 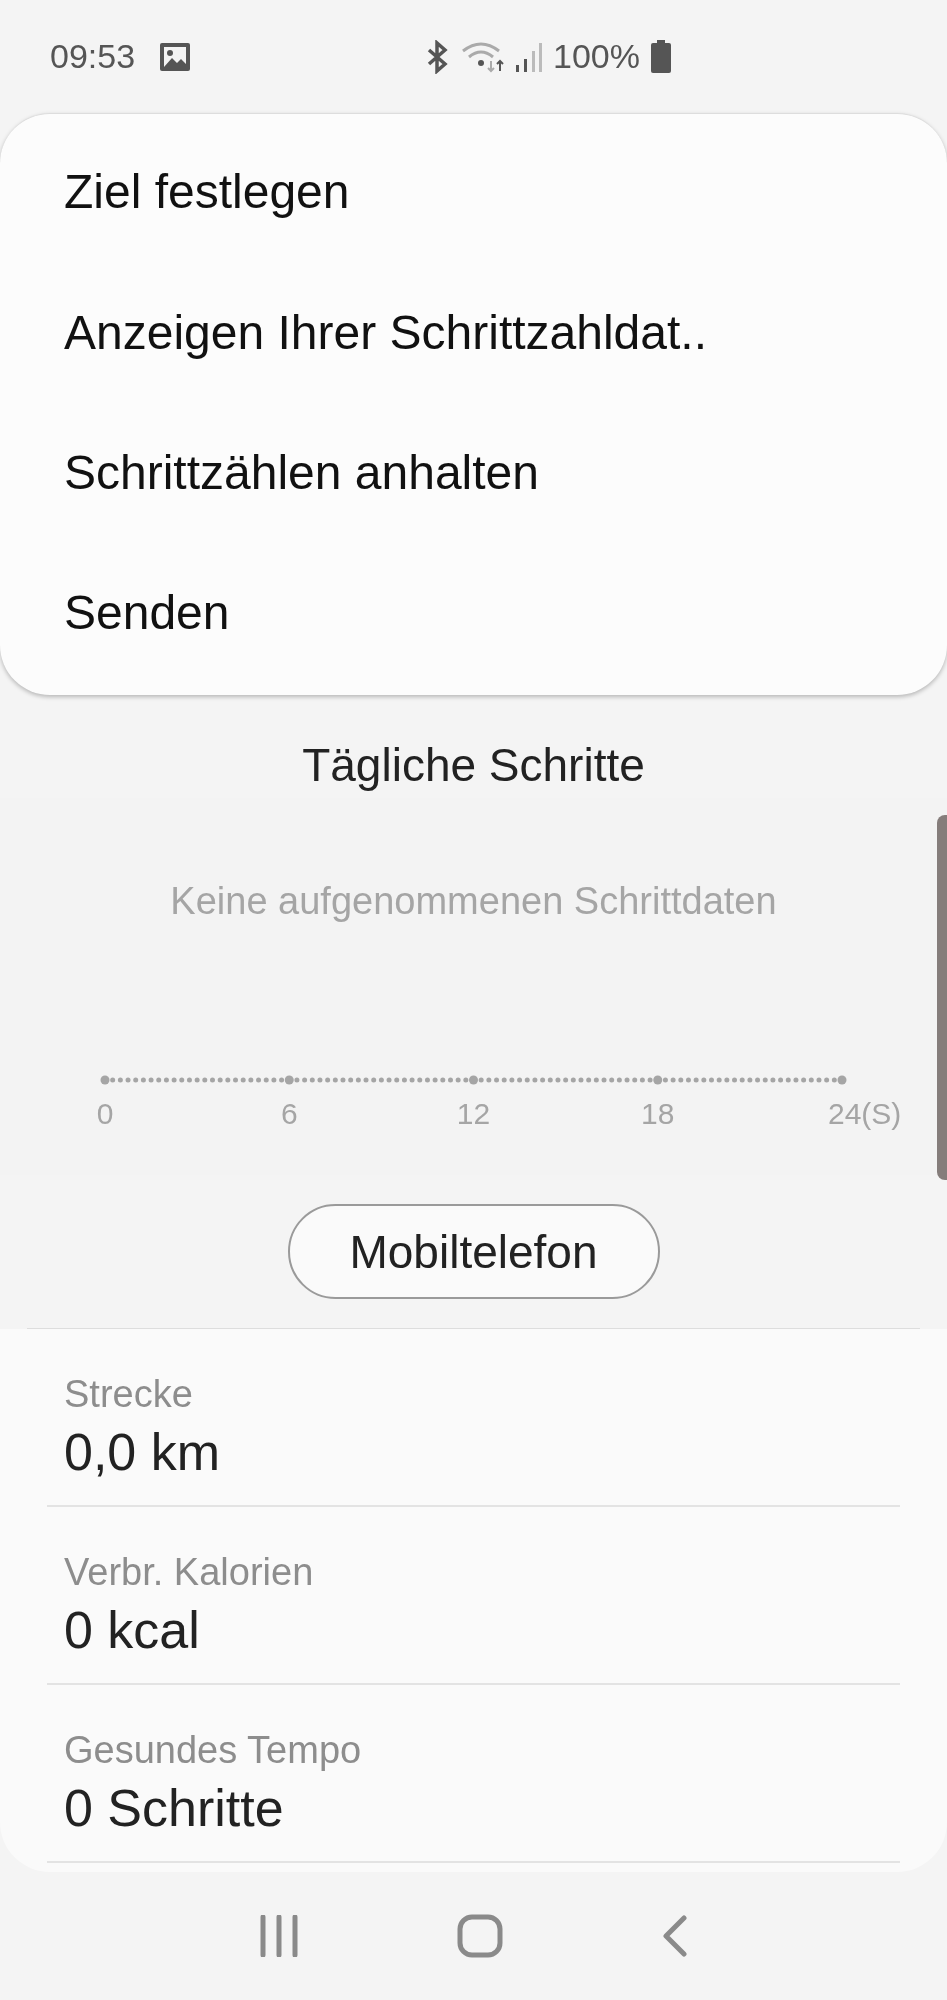 I want to click on clock: 09:53, so click(x=93, y=56).